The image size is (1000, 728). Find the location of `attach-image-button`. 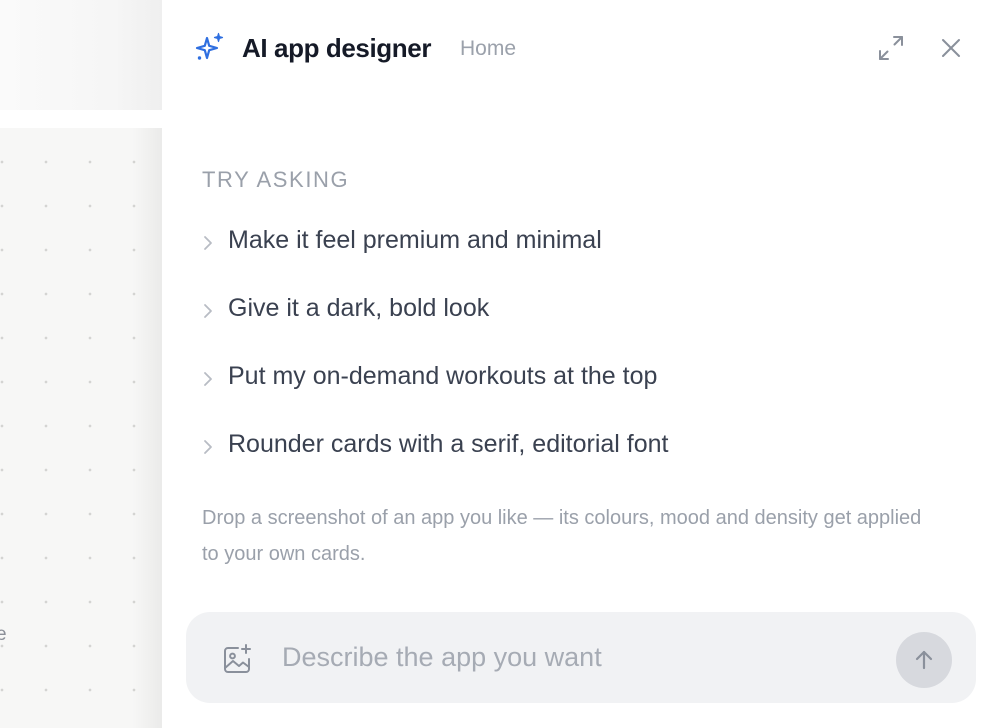

attach-image-button is located at coordinates (237, 659).